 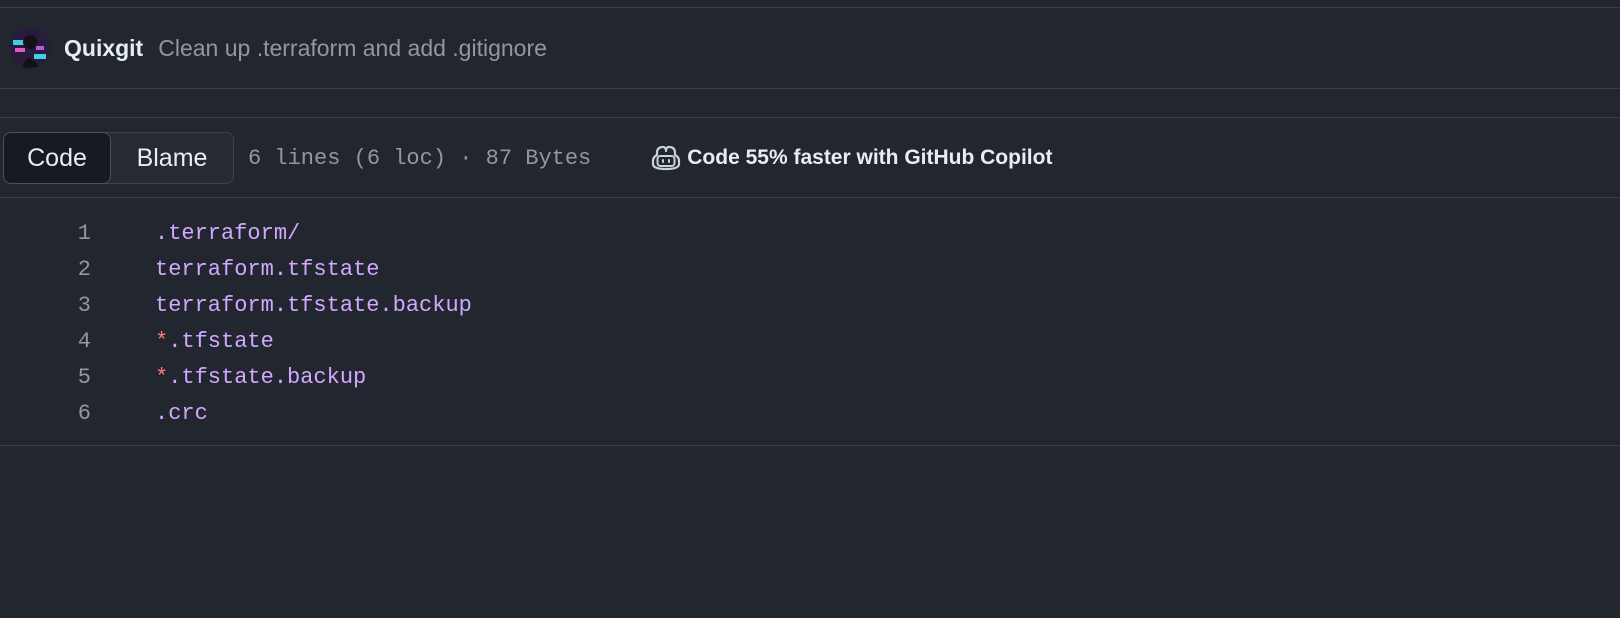 I want to click on code-line: 1 .terraform/, so click(x=810, y=233).